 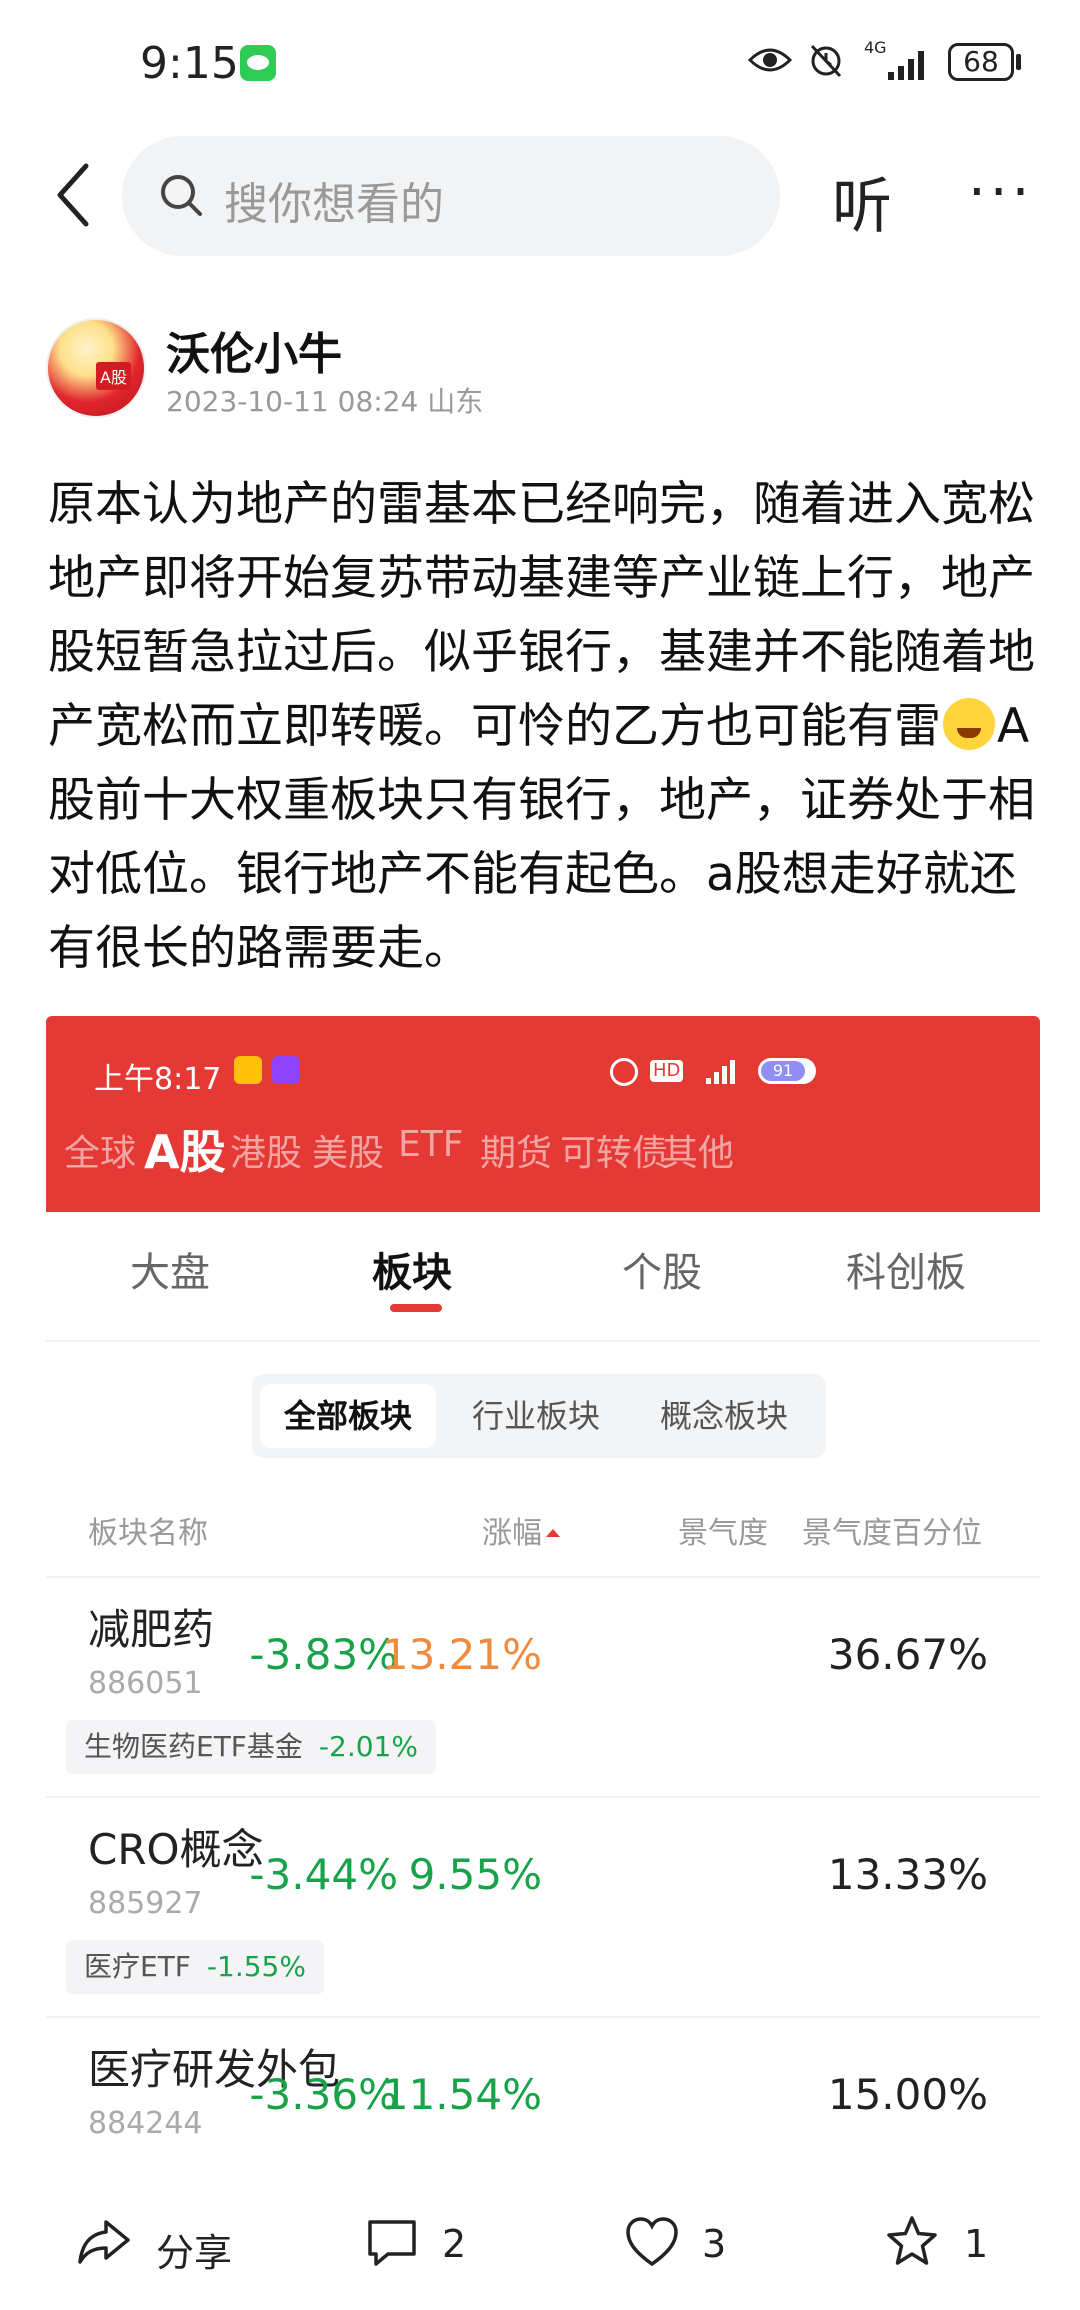 I want to click on avatar: A股, so click(x=96, y=368).